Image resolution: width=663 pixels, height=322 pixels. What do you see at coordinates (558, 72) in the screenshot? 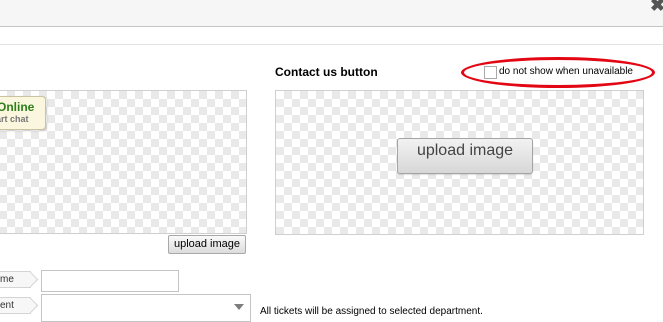
I see `annotation-red-ellipse` at bounding box center [558, 72].